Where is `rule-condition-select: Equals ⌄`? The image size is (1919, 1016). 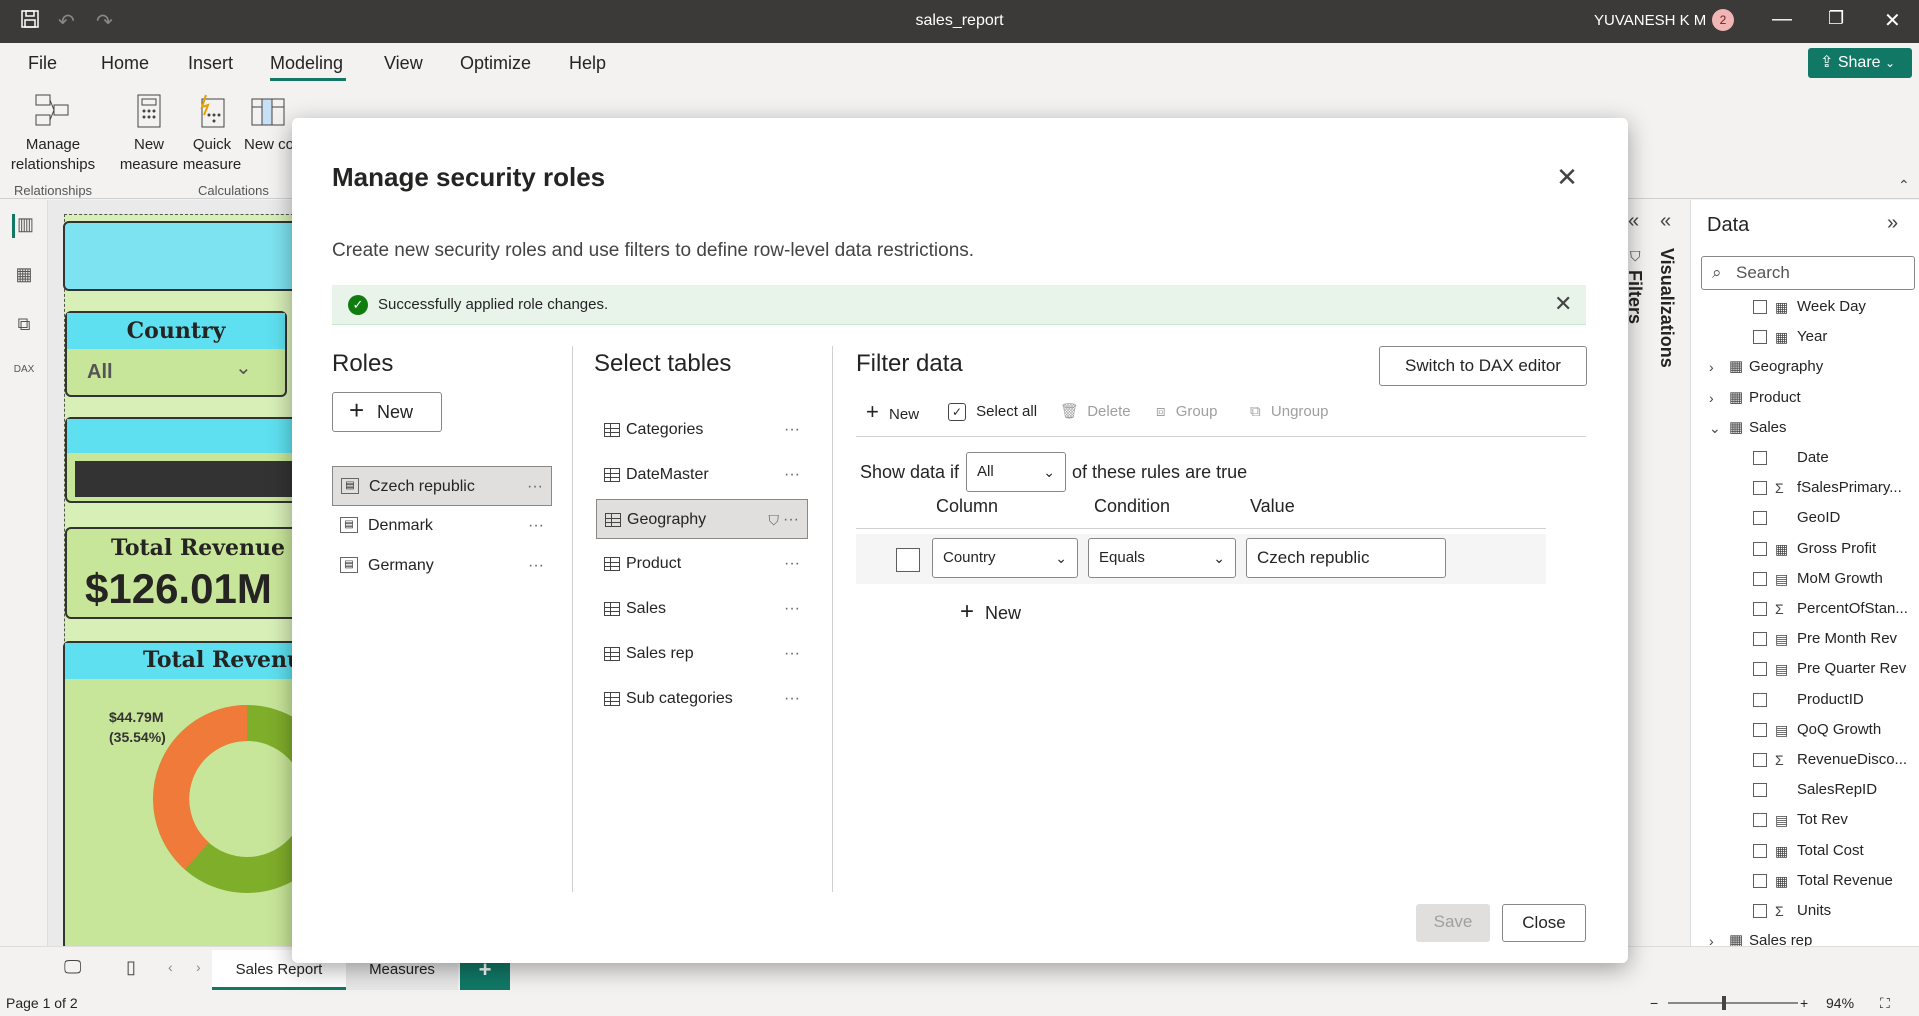
rule-condition-select: Equals ⌄ is located at coordinates (1162, 558).